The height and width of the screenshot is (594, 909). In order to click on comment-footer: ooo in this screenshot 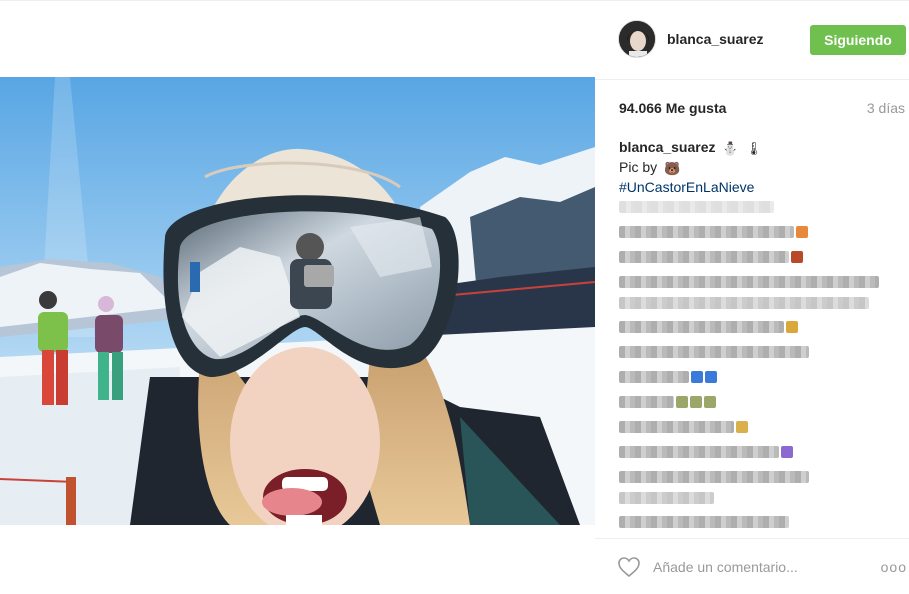, I will do `click(752, 566)`.